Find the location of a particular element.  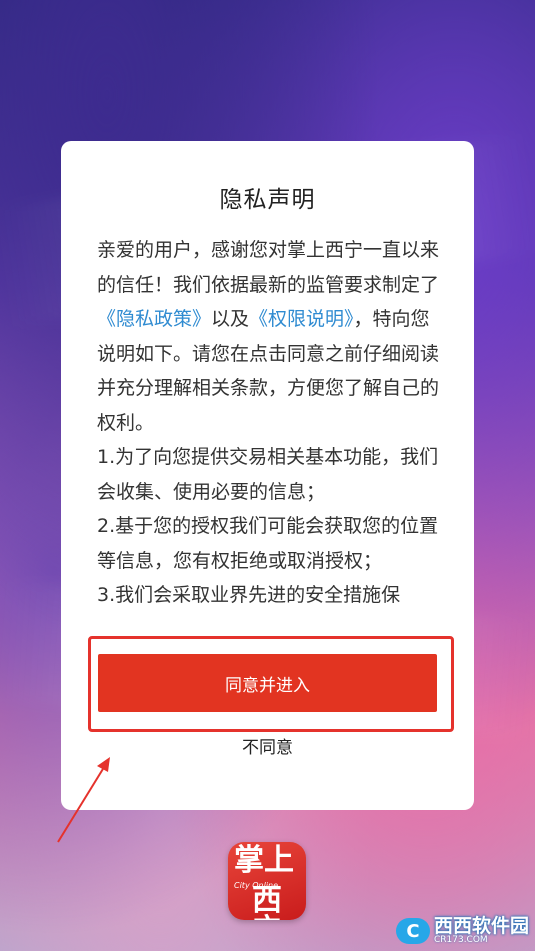

logo-bottom-text: 西宁 is located at coordinates (267, 902).